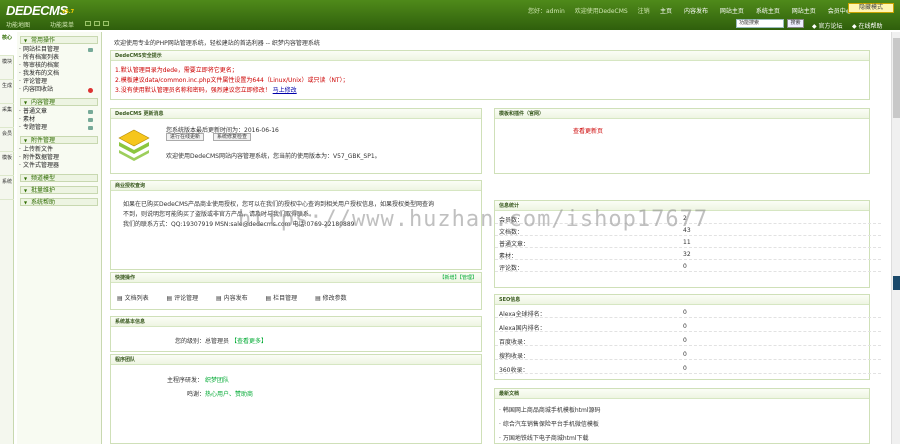 This screenshot has width=900, height=444. What do you see at coordinates (236, 298) in the screenshot?
I see `publish-link: ▤ 内容发布` at bounding box center [236, 298].